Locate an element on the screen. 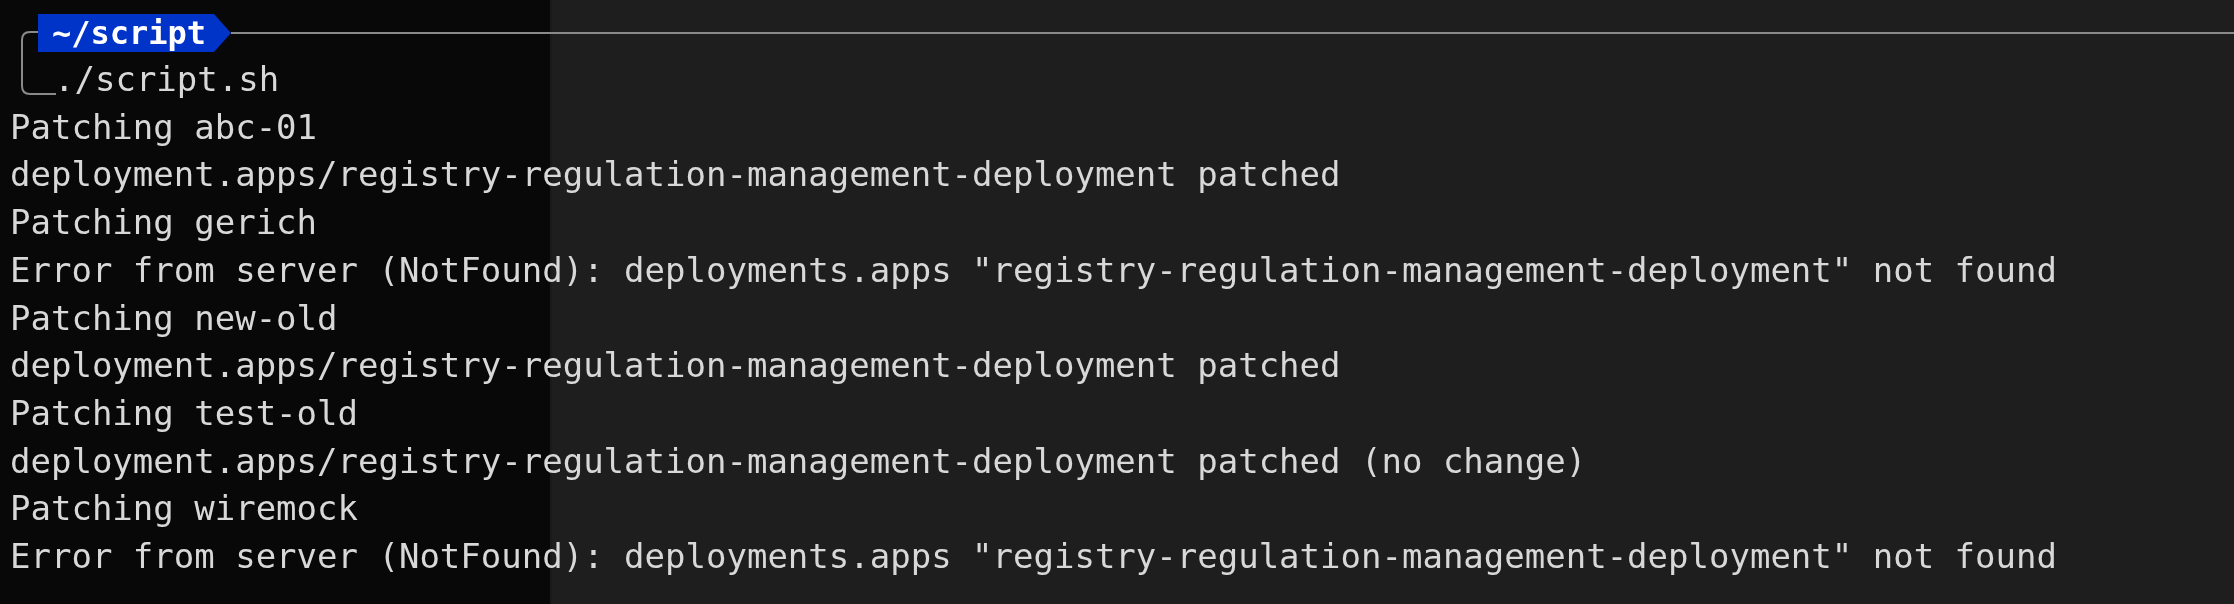  prompt-arrow-icon is located at coordinates (223, 33).